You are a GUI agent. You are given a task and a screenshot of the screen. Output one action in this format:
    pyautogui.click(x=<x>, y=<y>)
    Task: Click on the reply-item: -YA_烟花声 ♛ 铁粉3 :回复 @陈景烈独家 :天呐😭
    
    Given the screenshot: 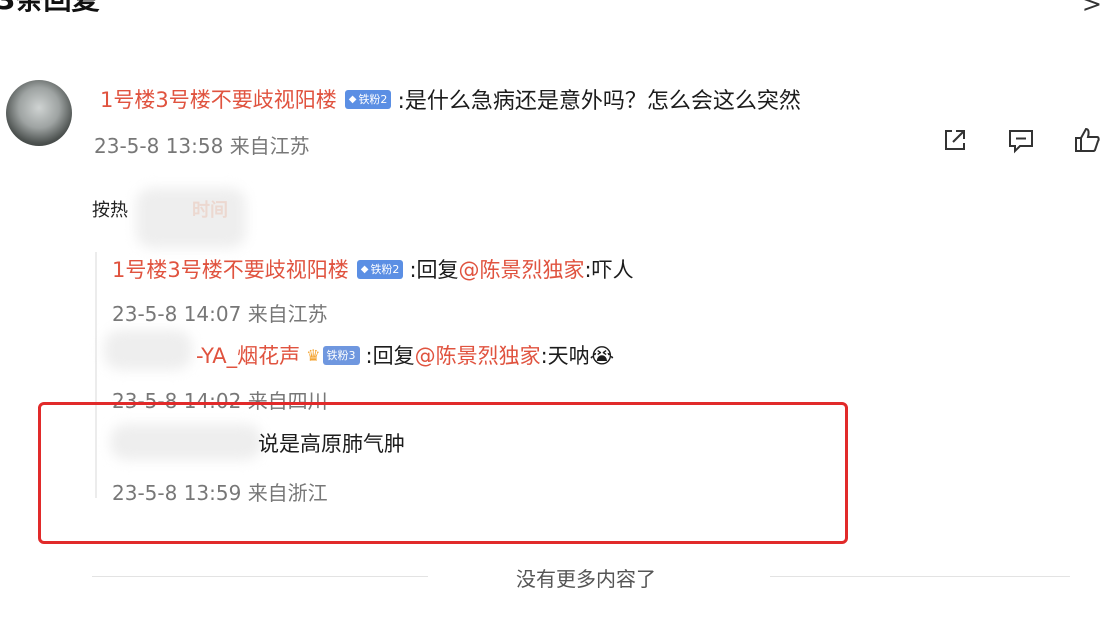 What is the action you would take?
    pyautogui.click(x=405, y=355)
    